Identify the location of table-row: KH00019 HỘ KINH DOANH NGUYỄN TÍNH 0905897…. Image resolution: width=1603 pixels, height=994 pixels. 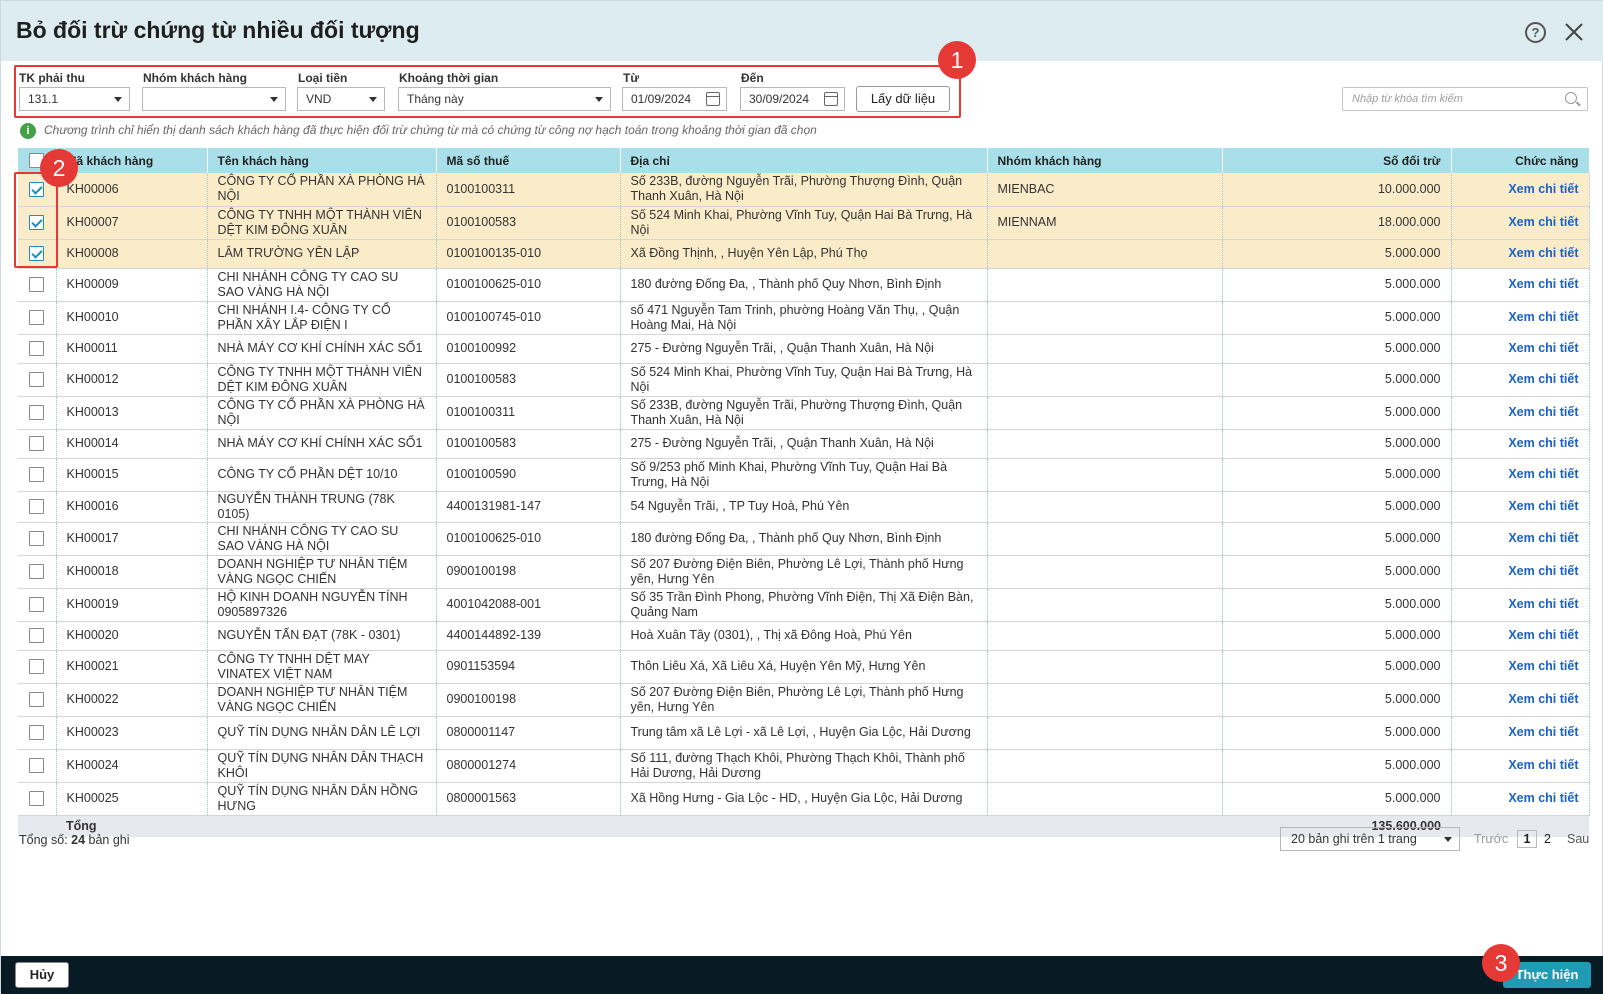
(804, 605).